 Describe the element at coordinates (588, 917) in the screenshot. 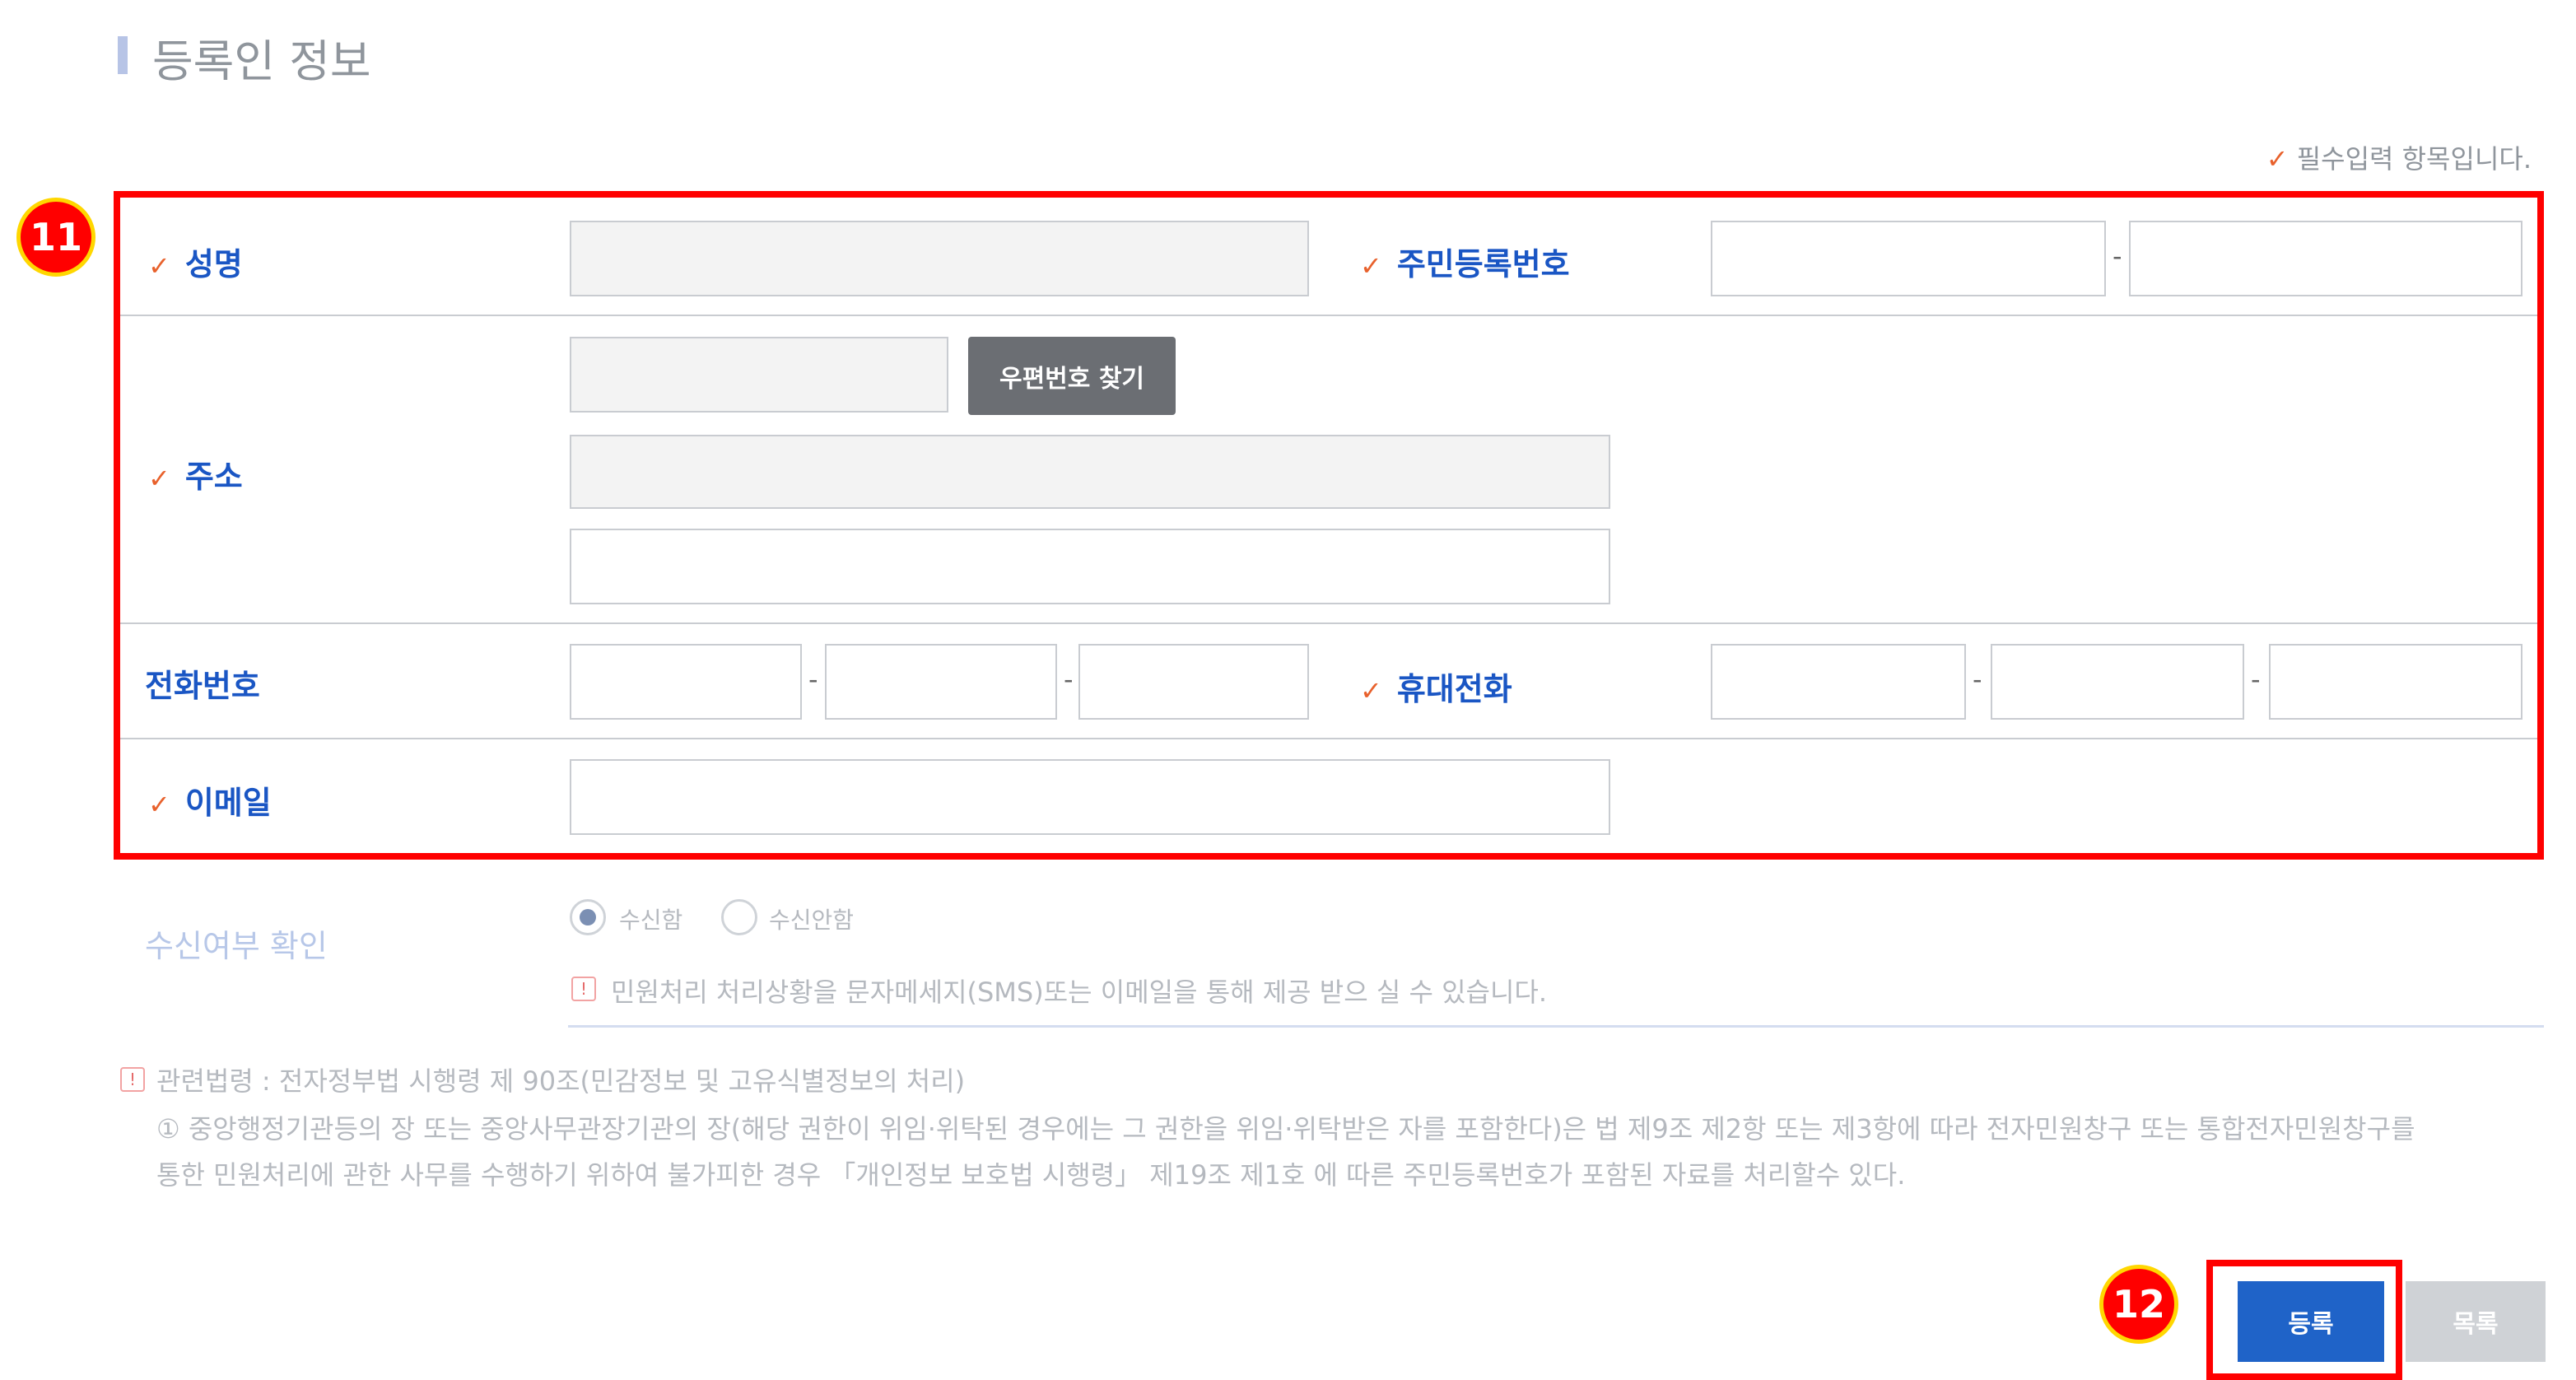

I see `receive-yes-radio` at that location.